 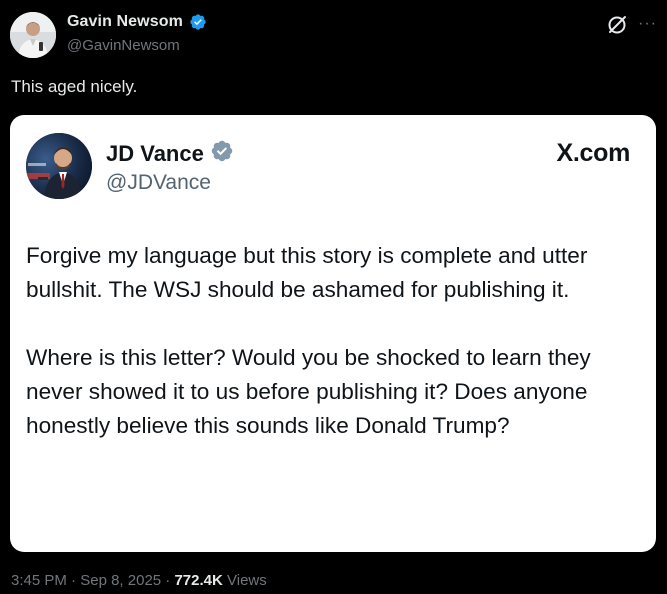 I want to click on quoted-author-avatar, so click(x=59, y=166).